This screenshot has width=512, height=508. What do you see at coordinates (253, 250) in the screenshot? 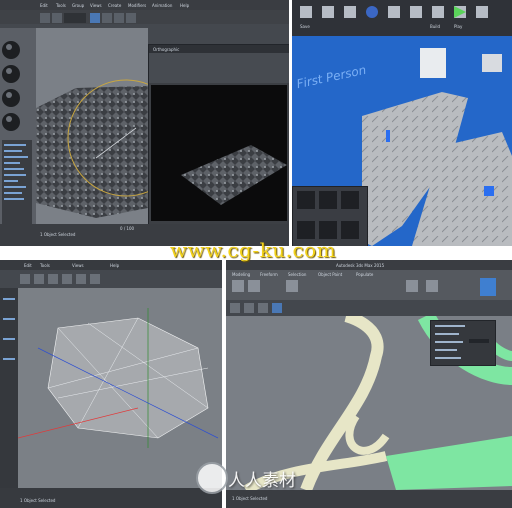
I see `watermark-url: www.cg-ku.com` at bounding box center [253, 250].